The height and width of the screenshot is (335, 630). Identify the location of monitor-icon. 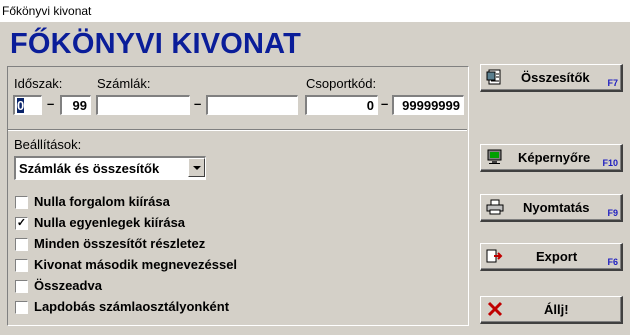
(494, 156).